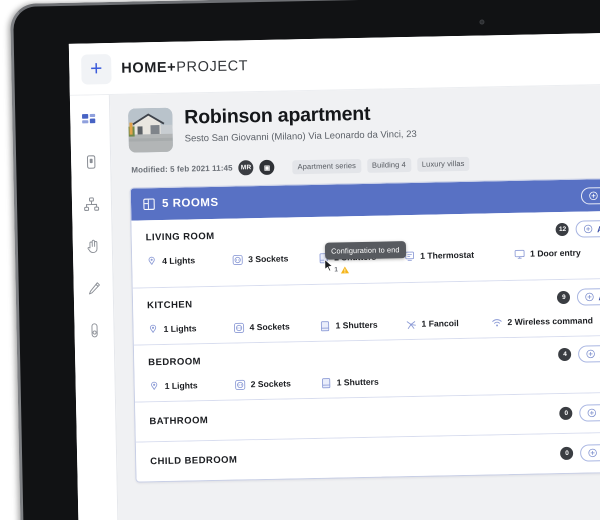 This screenshot has height=520, width=600. What do you see at coordinates (374, 416) in the screenshot?
I see `room-header: BATHROOM0Add Object›` at bounding box center [374, 416].